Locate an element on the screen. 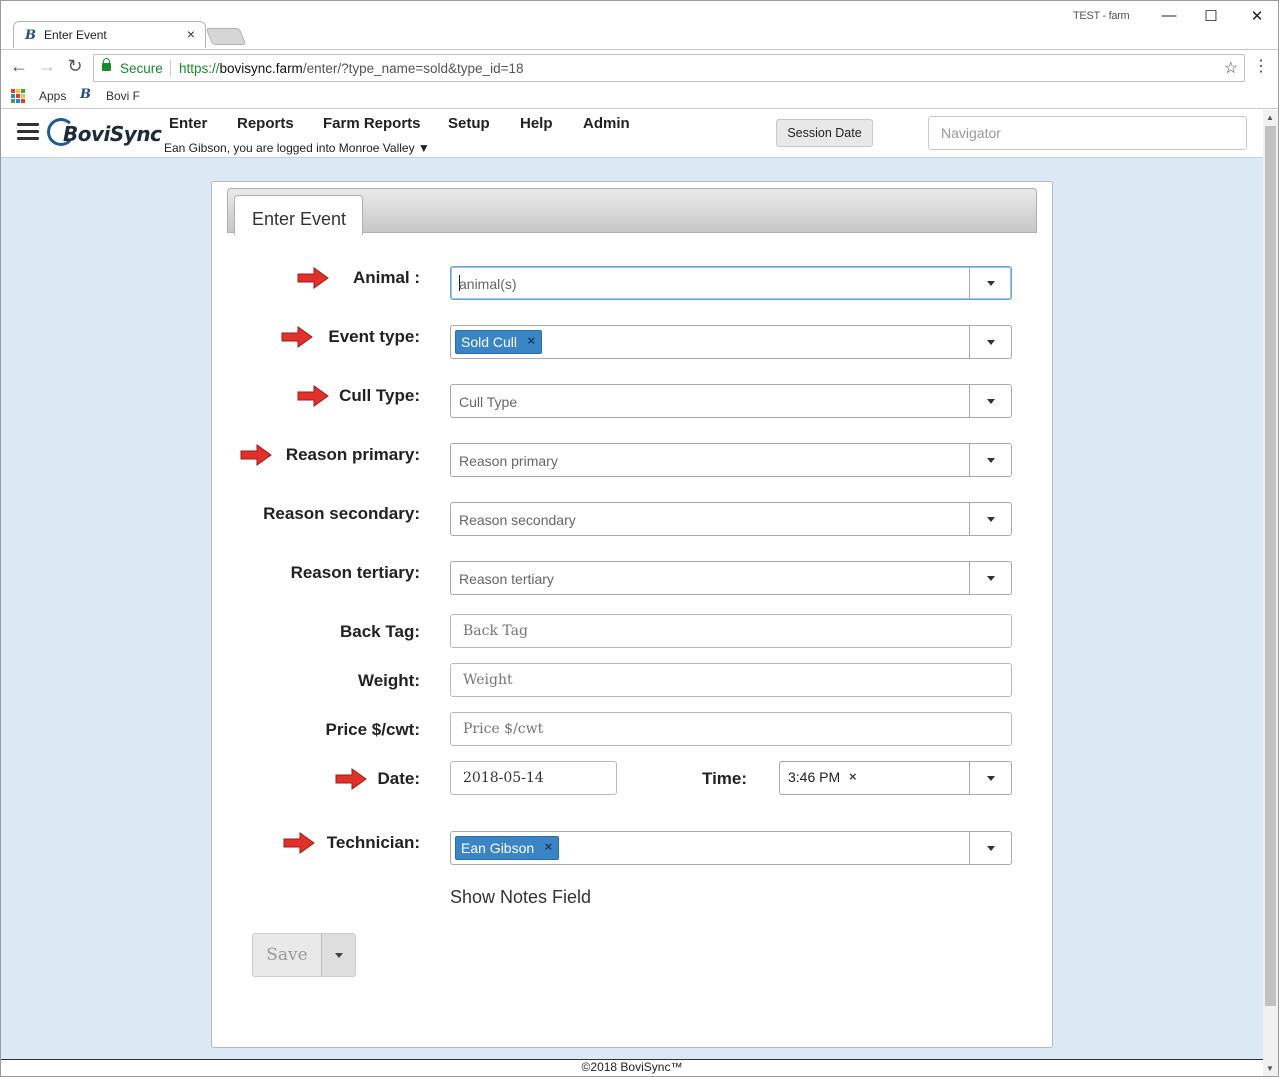 Image resolution: width=1279 pixels, height=1077 pixels. profile-label: TEST - farm is located at coordinates (1101, 16).